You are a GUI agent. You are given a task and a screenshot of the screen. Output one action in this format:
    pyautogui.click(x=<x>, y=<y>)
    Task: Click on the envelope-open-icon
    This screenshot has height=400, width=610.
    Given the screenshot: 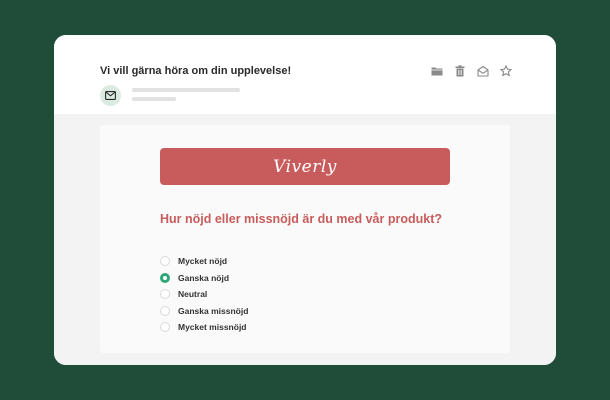 What is the action you would take?
    pyautogui.click(x=482, y=71)
    